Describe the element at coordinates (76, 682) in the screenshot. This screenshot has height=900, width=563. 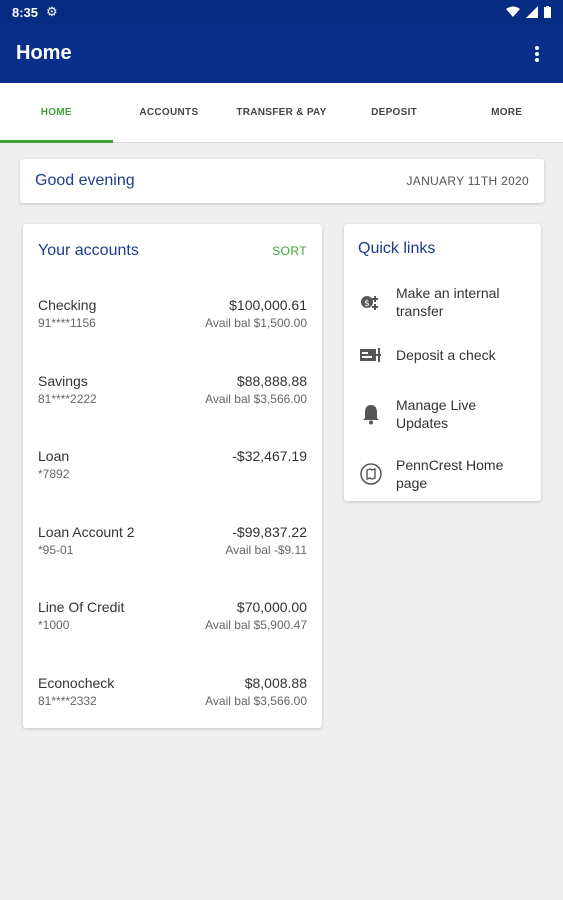
I see `account-name: Econocheck` at that location.